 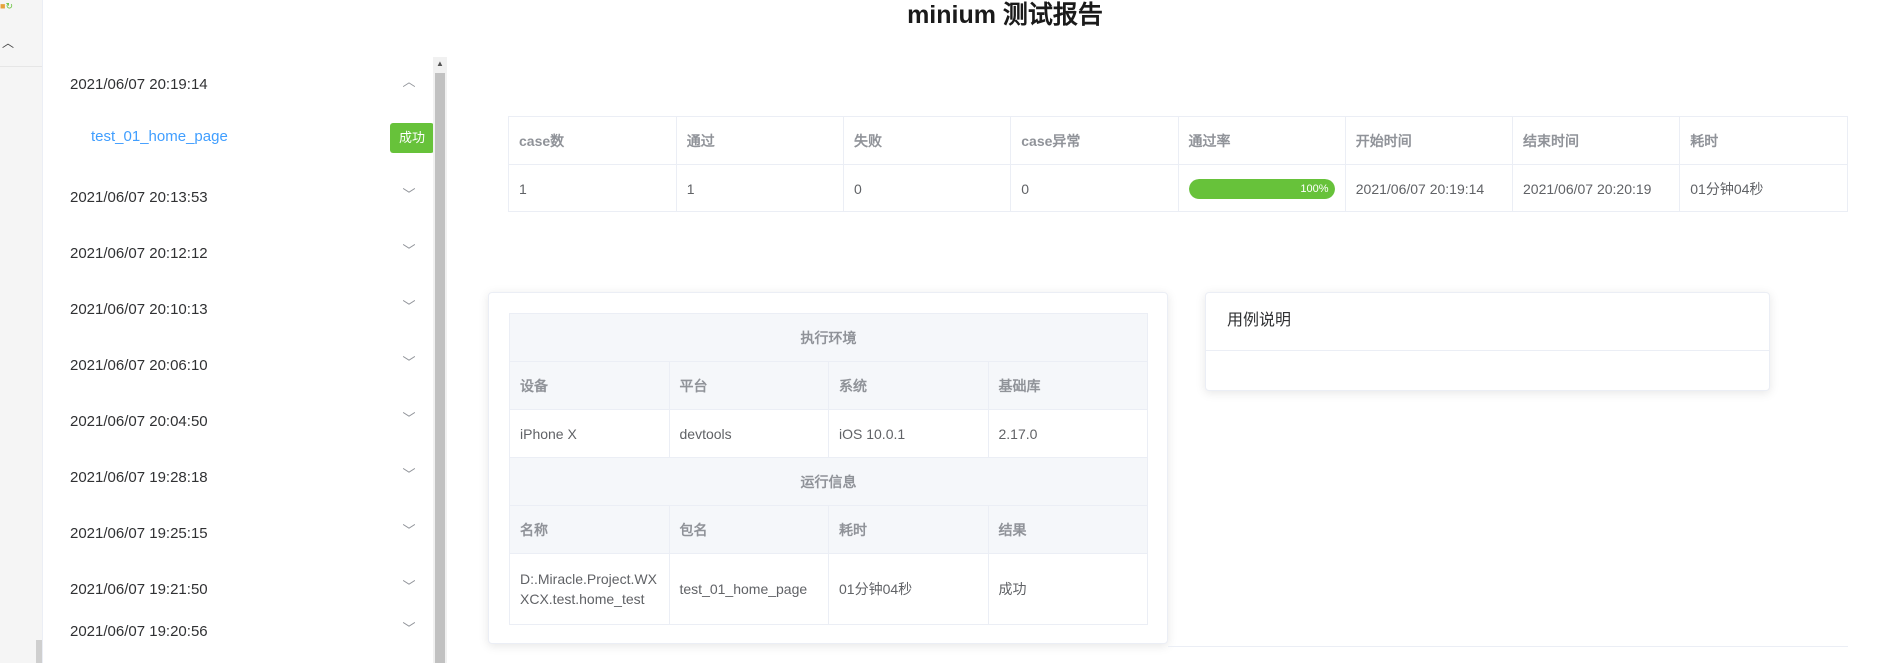 I want to click on case-card-title: 用例说明, so click(x=1259, y=320).